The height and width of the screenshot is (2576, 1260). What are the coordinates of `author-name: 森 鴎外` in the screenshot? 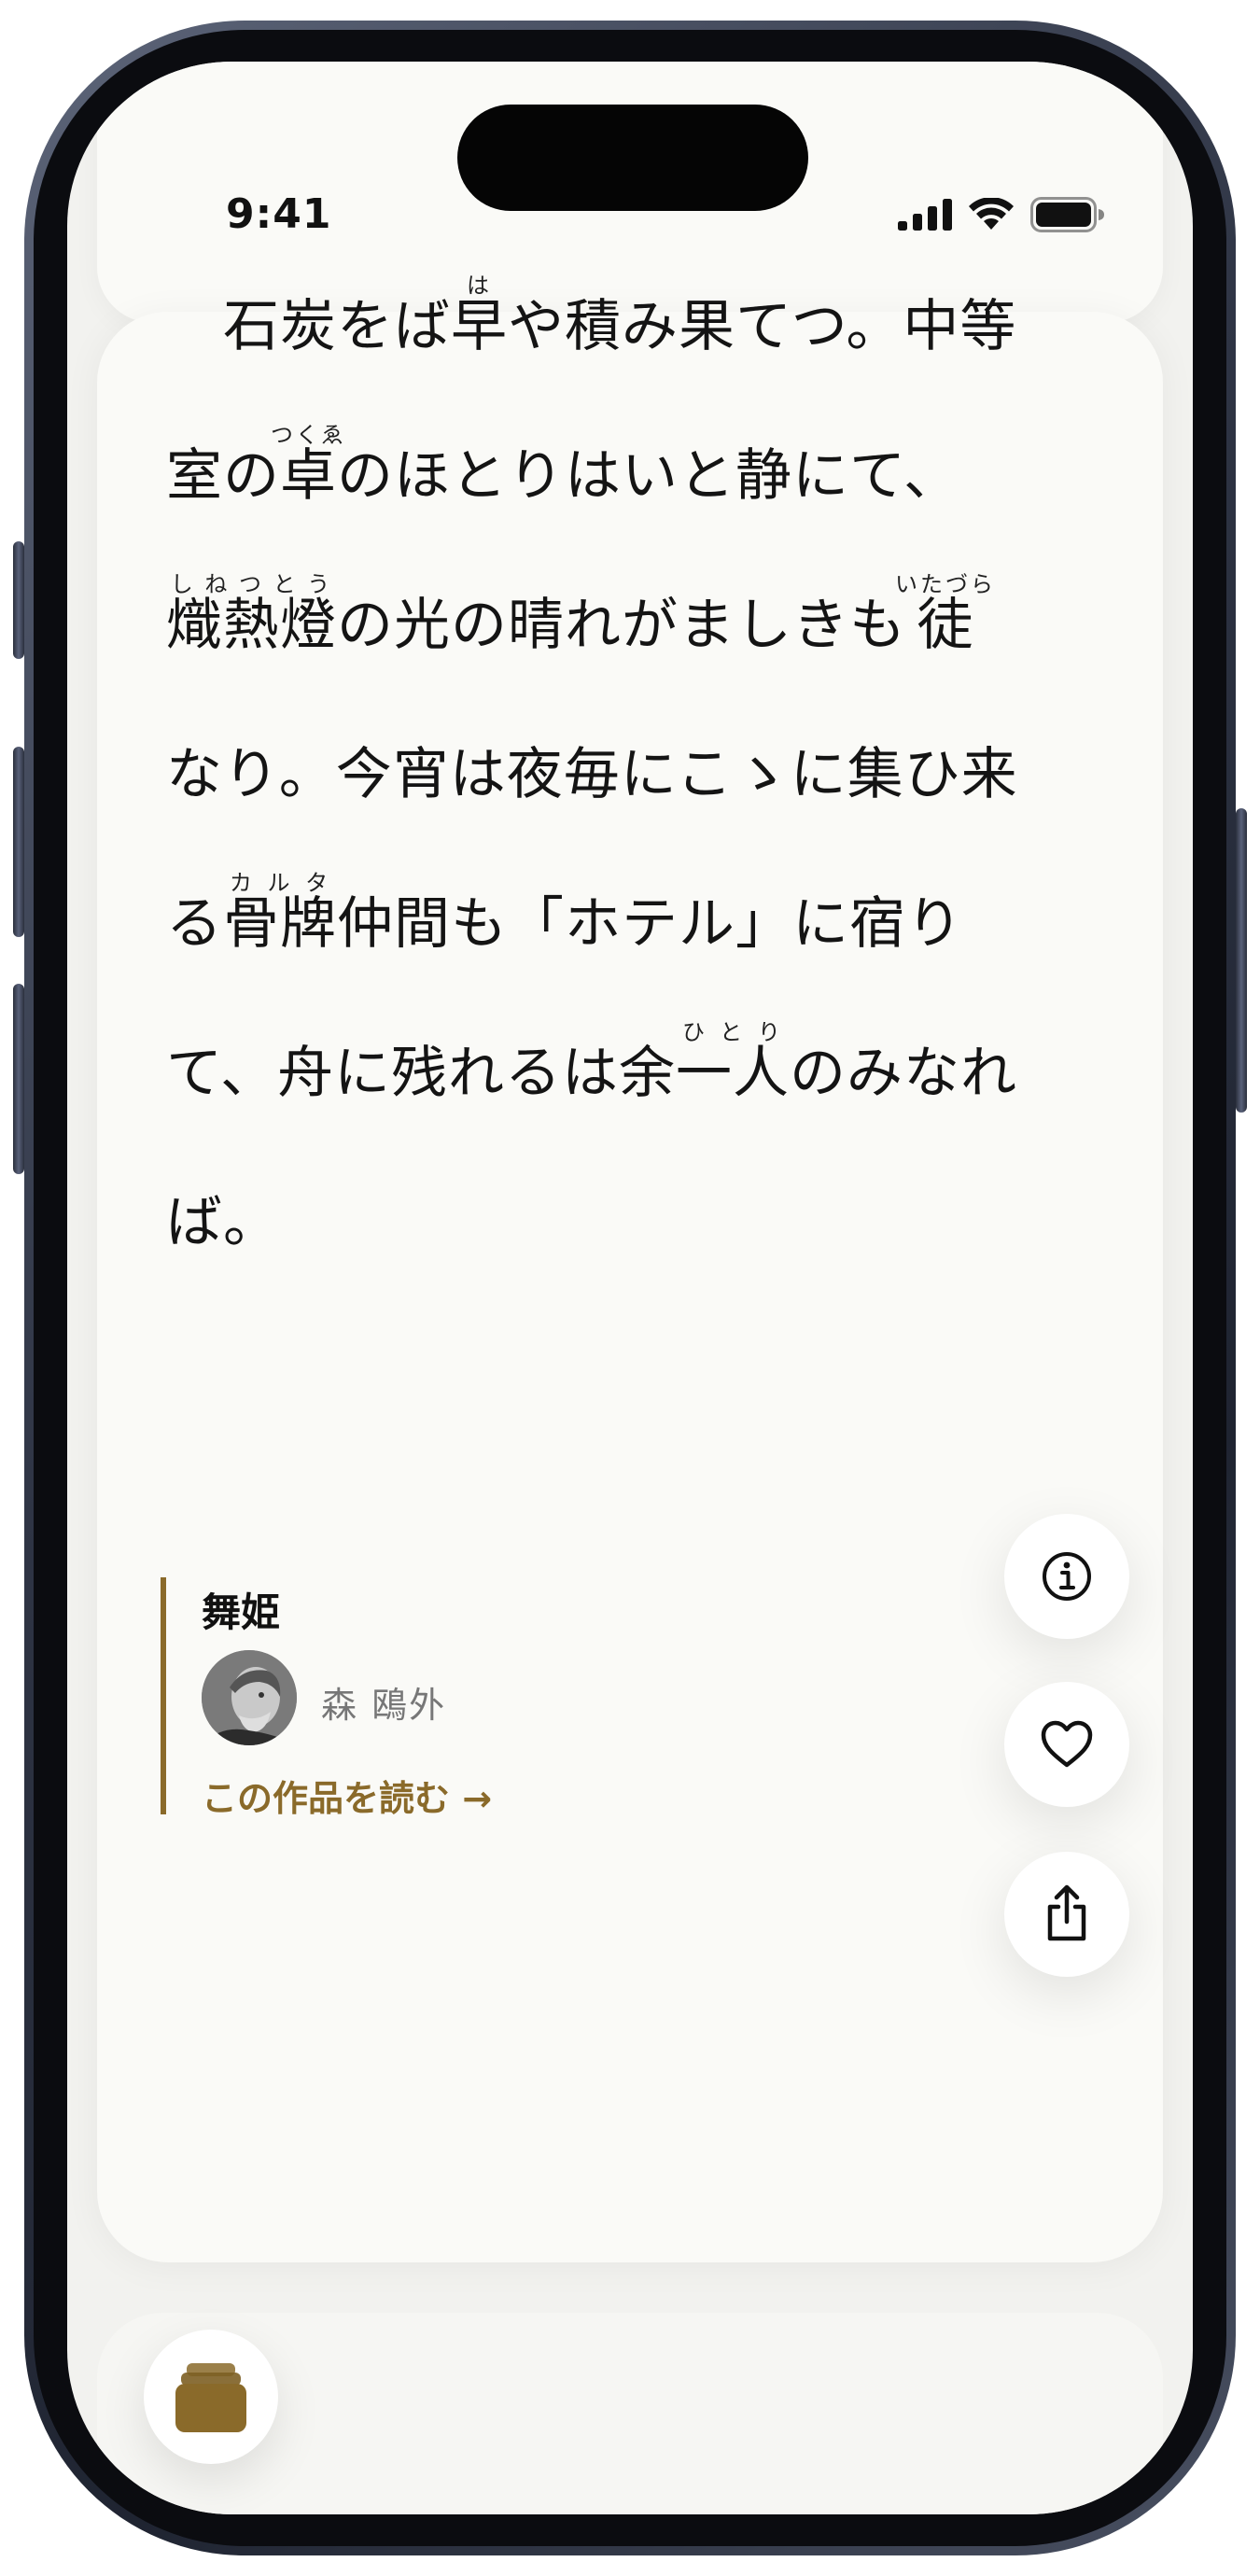 It's located at (384, 1705).